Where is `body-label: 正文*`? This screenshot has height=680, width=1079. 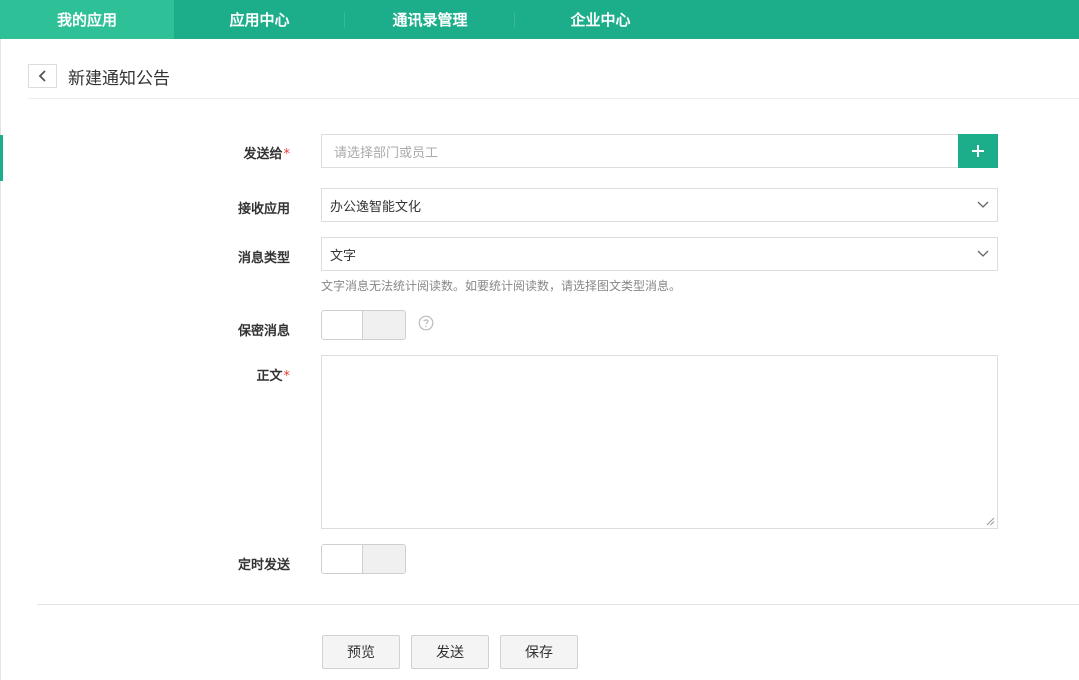
body-label: 正文* is located at coordinates (273, 376).